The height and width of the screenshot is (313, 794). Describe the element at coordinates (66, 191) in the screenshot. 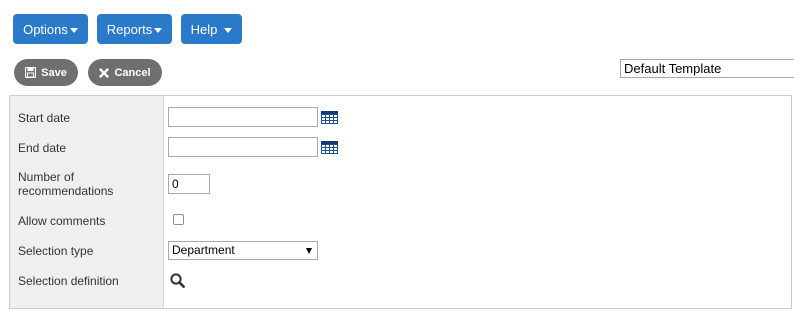

I see `recommendations-label-line2: recommendations` at that location.